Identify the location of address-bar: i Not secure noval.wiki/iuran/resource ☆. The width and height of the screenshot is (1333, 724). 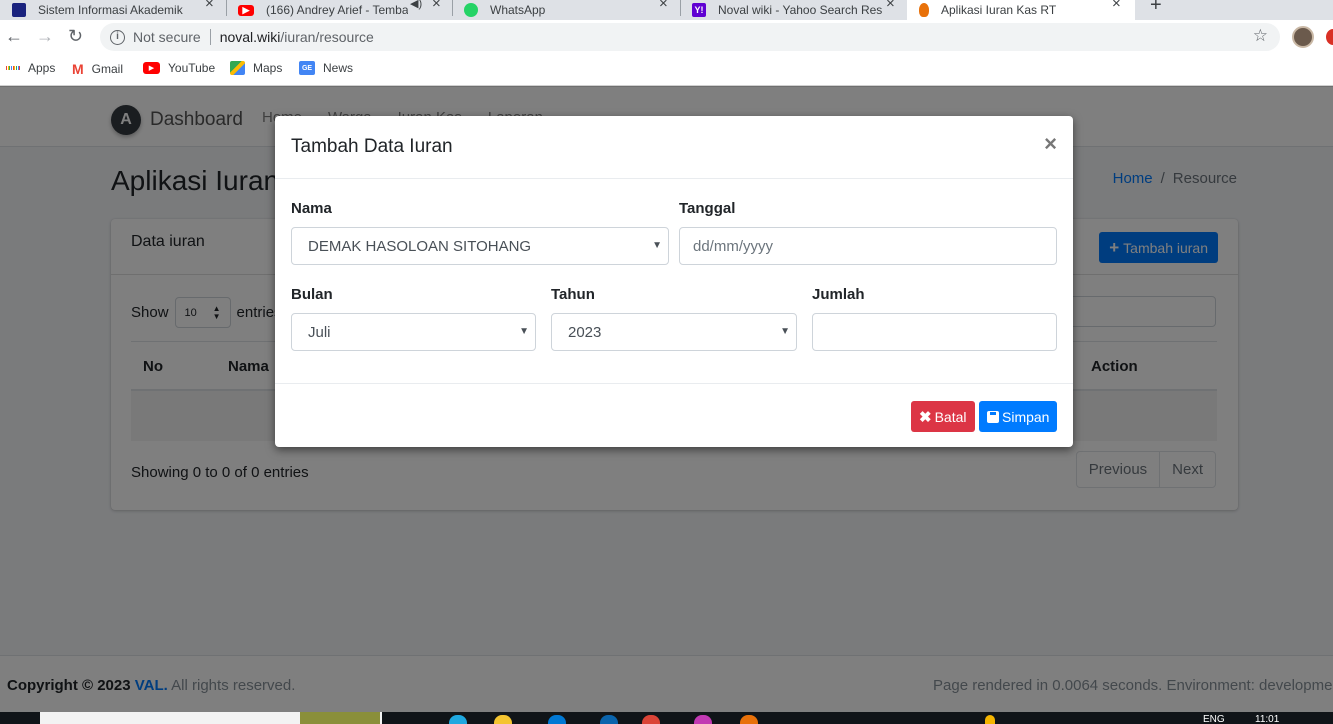
(690, 37).